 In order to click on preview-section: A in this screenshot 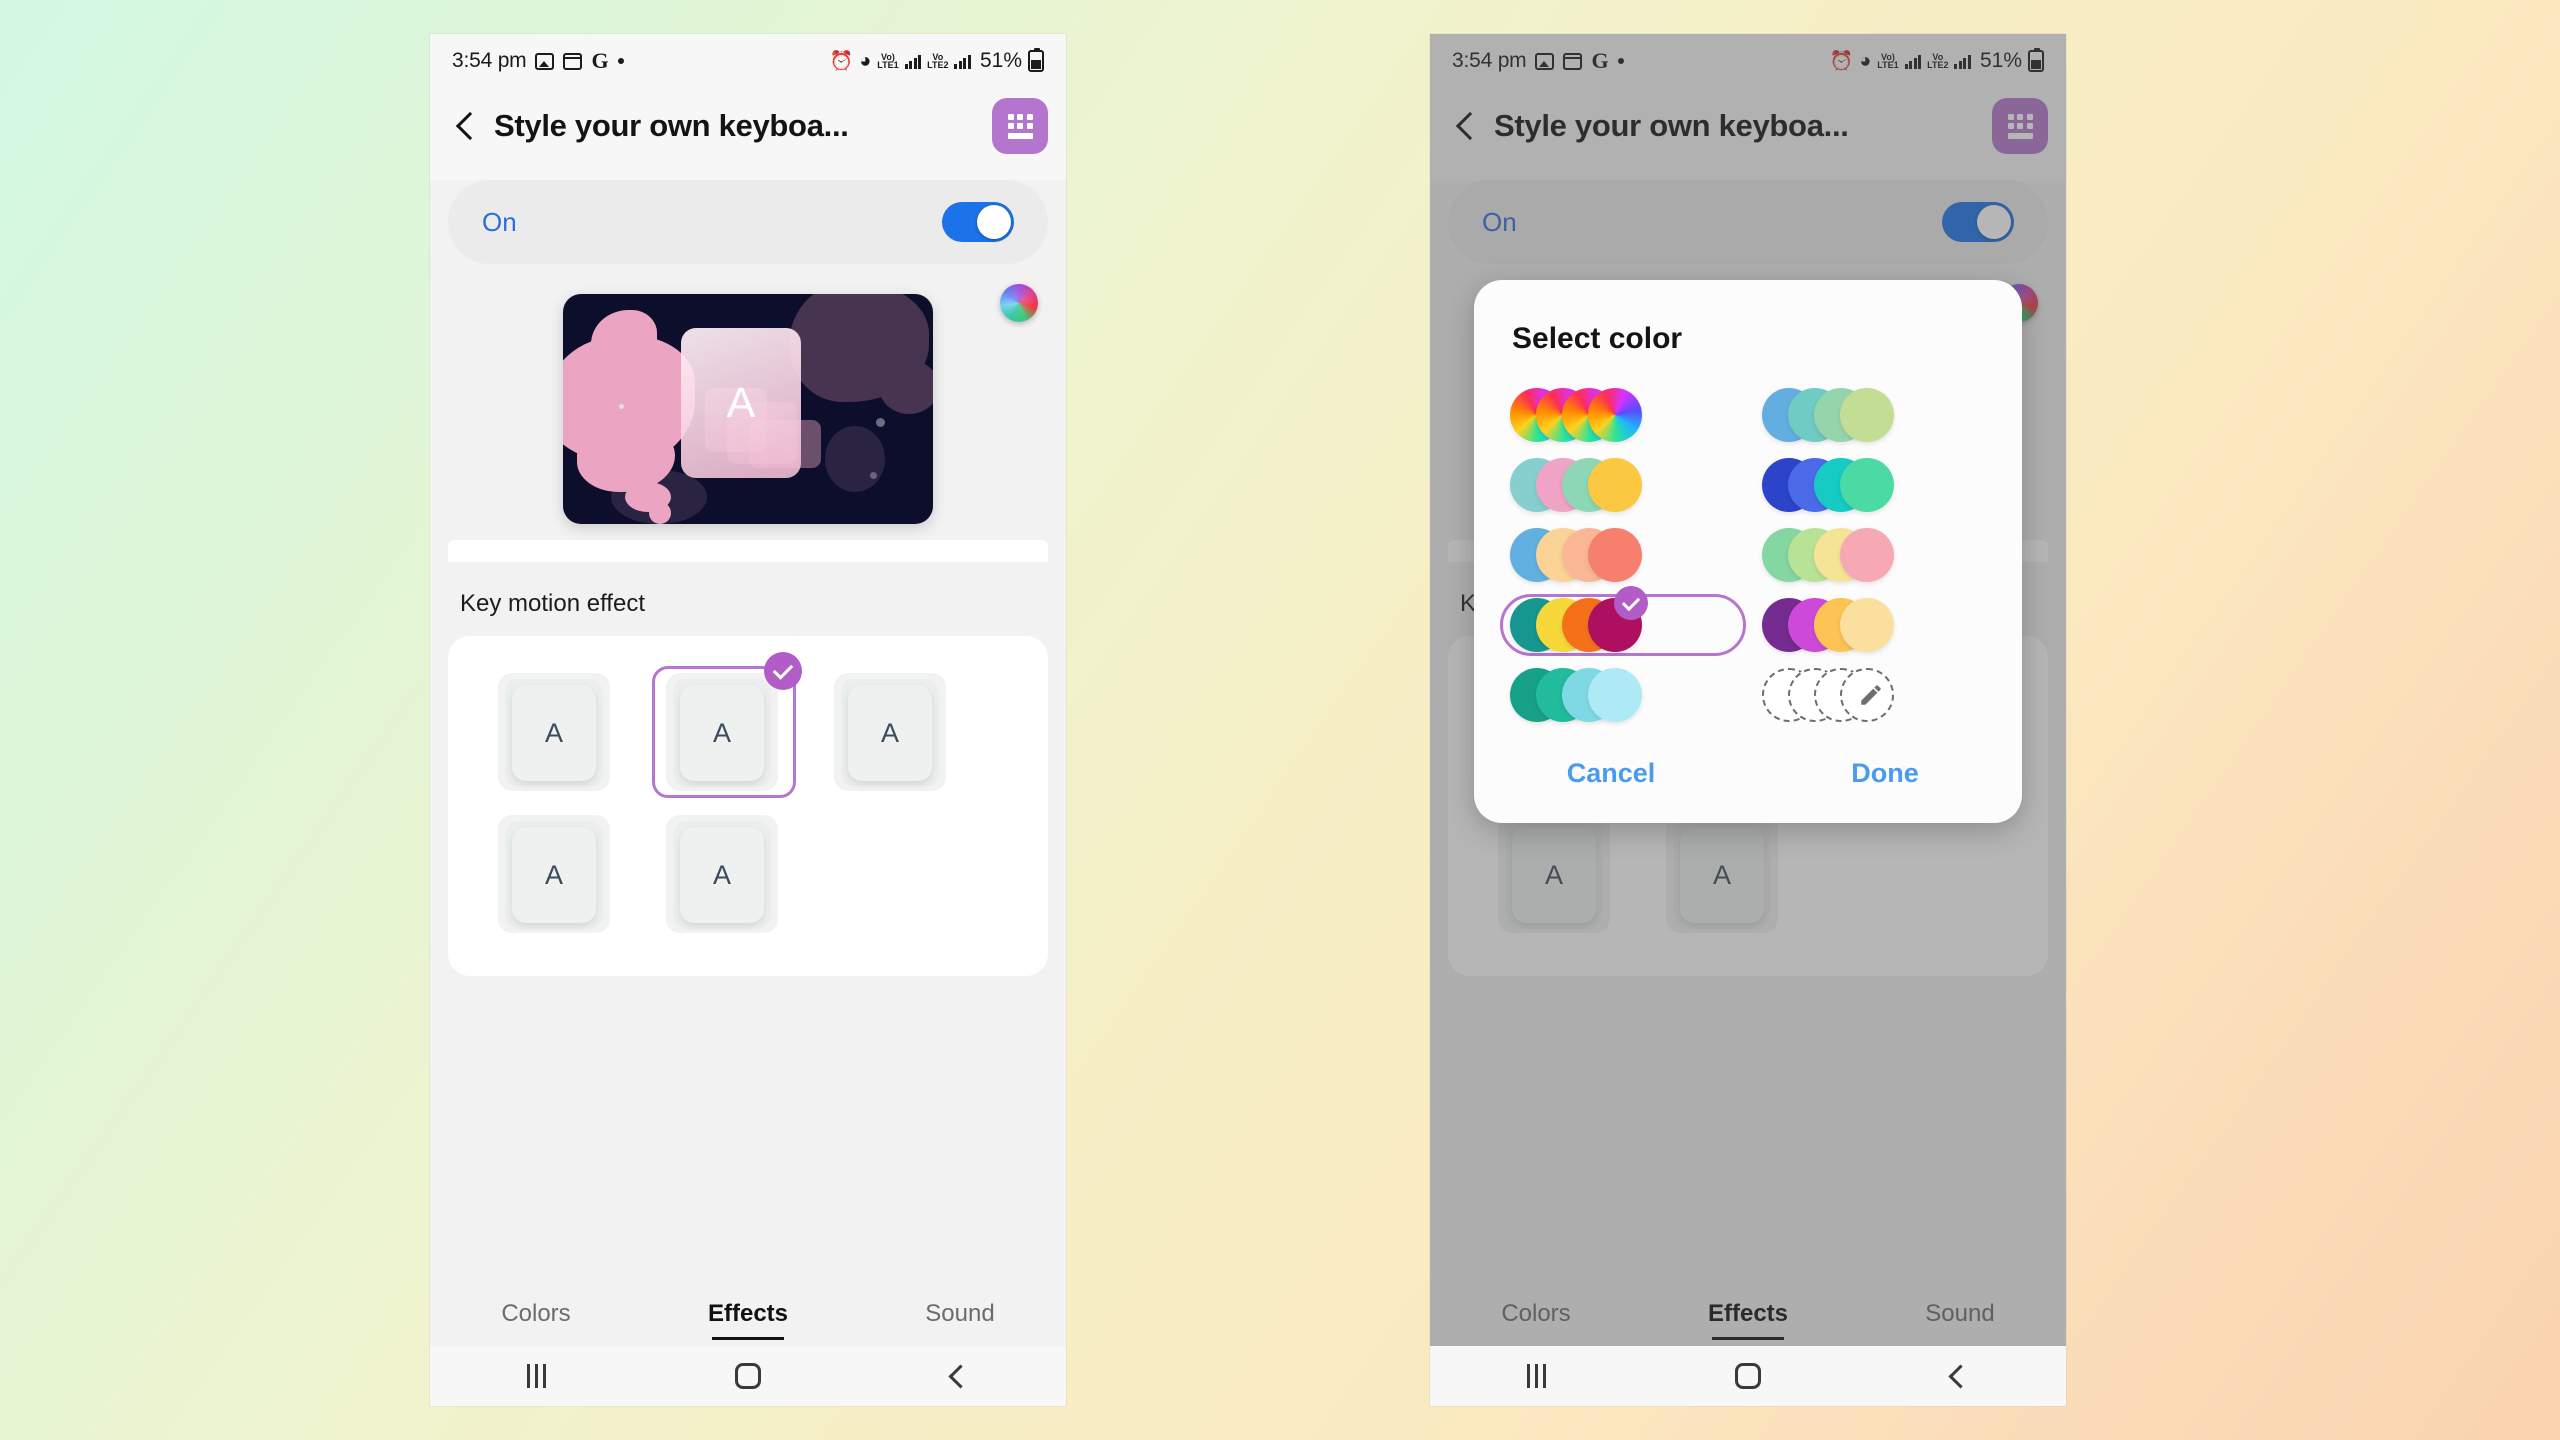, I will do `click(748, 408)`.